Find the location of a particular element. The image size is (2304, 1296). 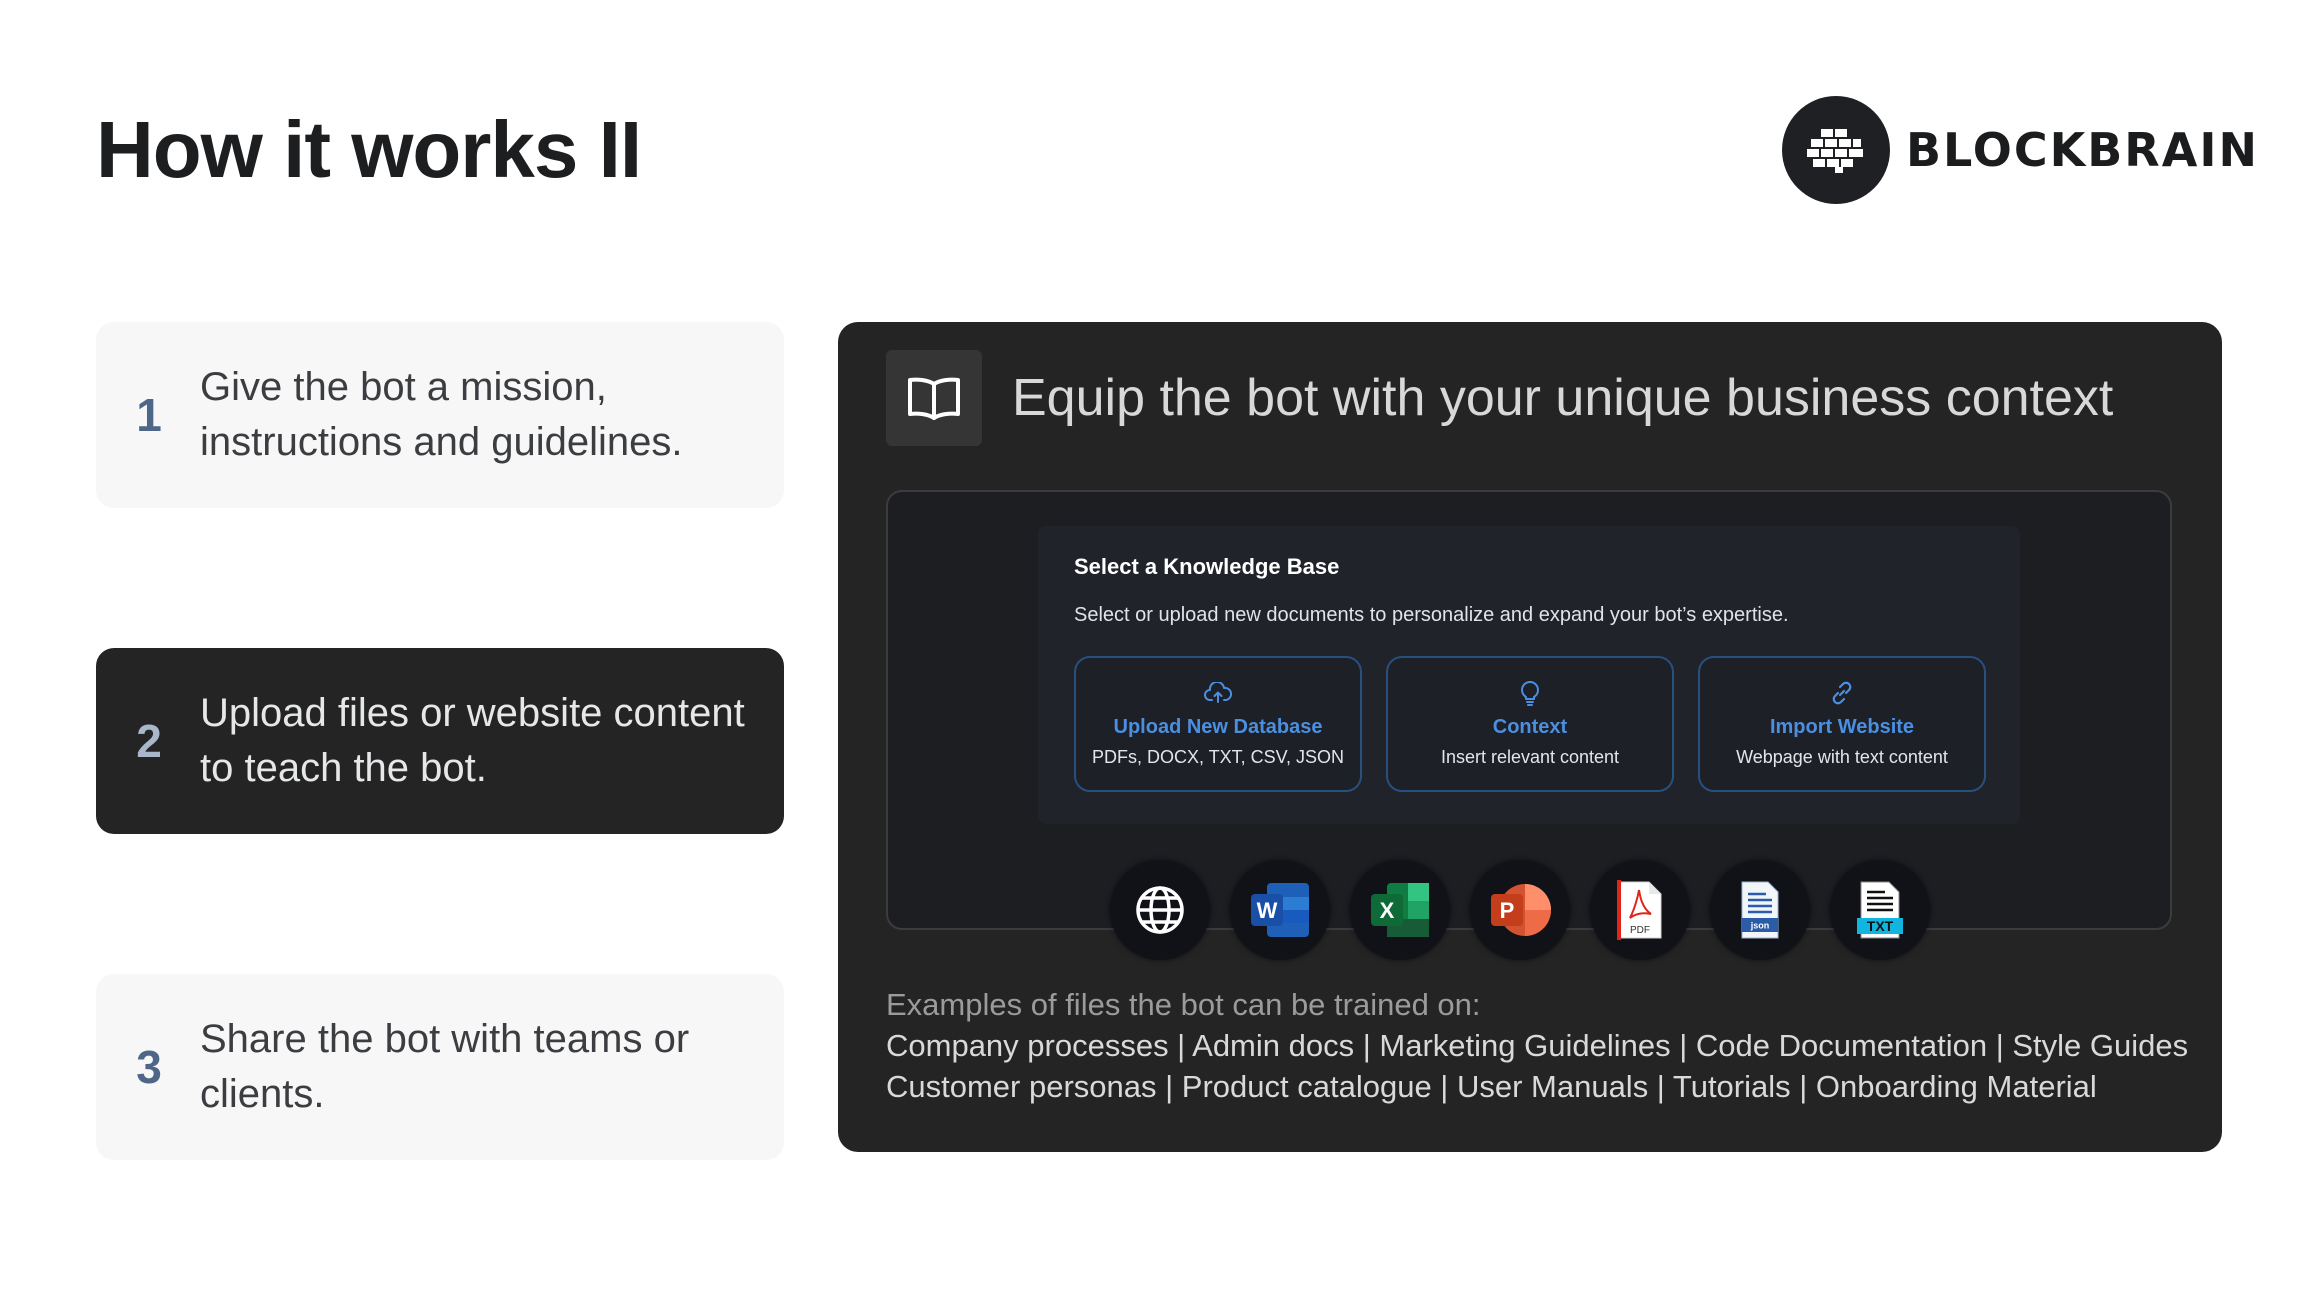

txt-label: TXT is located at coordinates (1880, 926).